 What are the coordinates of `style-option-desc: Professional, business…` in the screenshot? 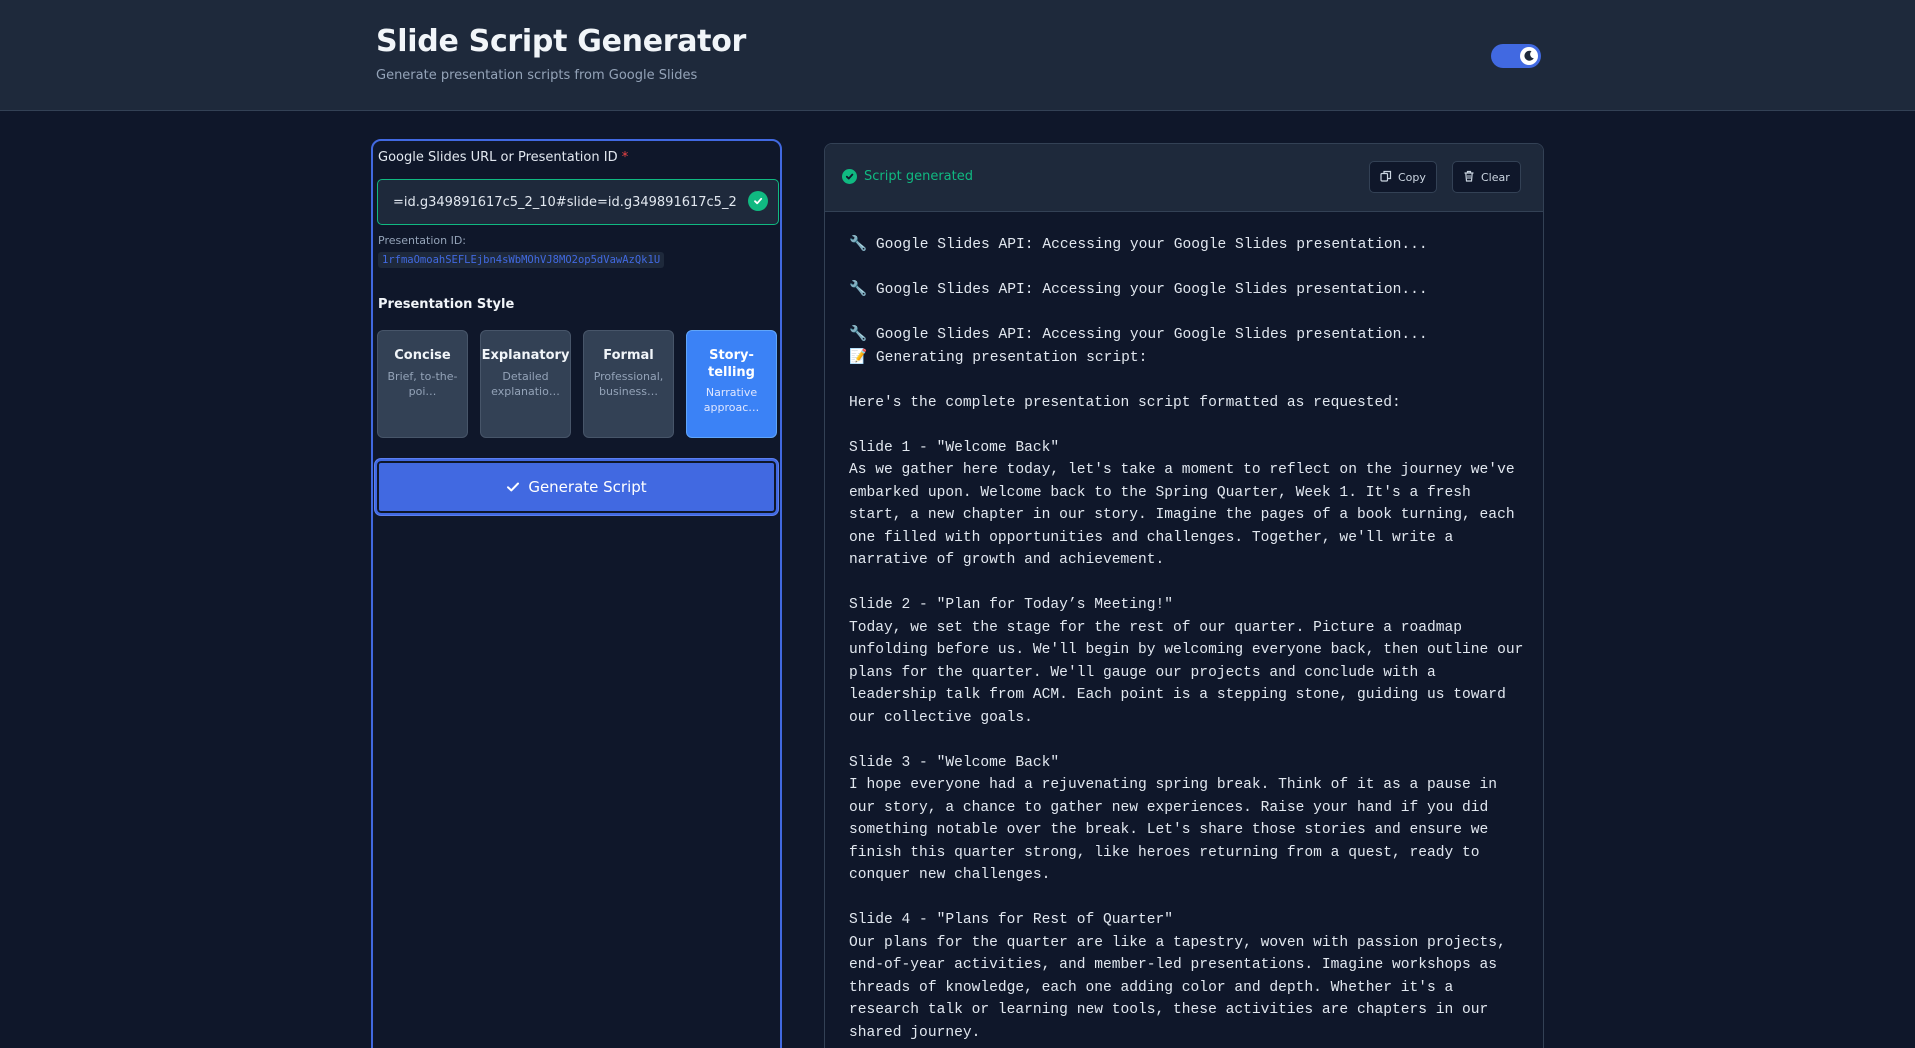 It's located at (628, 384).